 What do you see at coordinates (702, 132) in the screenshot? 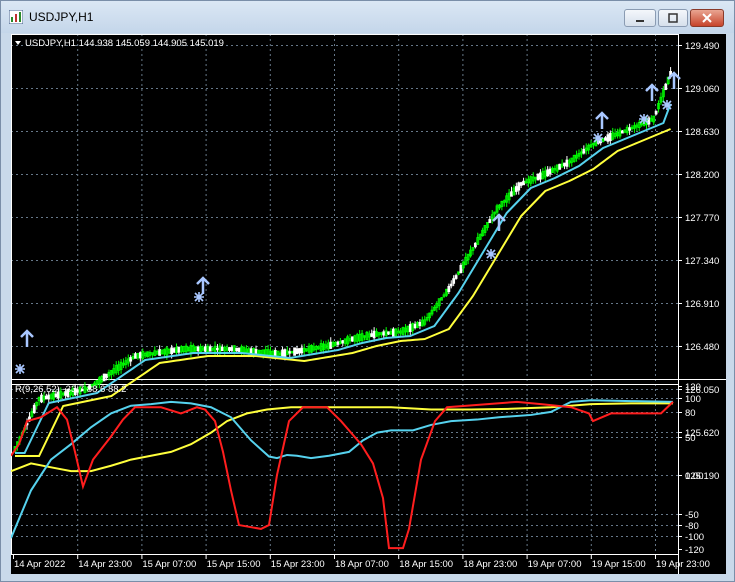
I see `price-label: 128.630` at bounding box center [702, 132].